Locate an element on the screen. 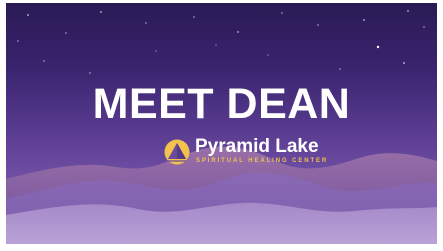  logo-name: Pyramid Lake is located at coordinates (257, 146).